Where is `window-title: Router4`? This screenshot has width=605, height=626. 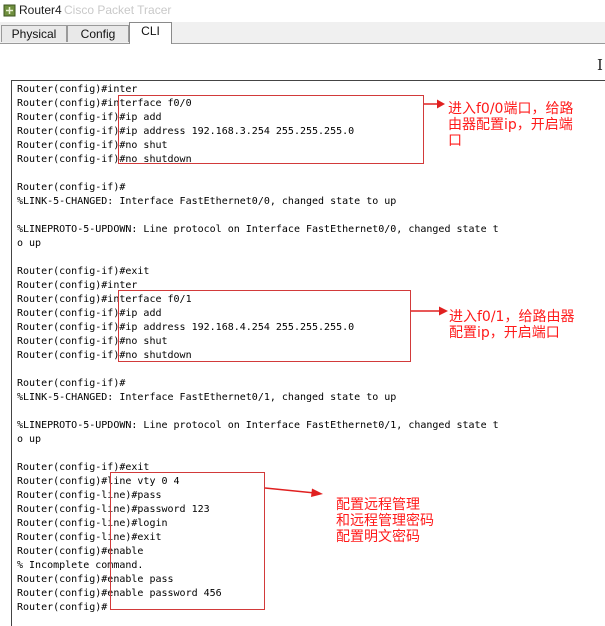 window-title: Router4 is located at coordinates (40, 10).